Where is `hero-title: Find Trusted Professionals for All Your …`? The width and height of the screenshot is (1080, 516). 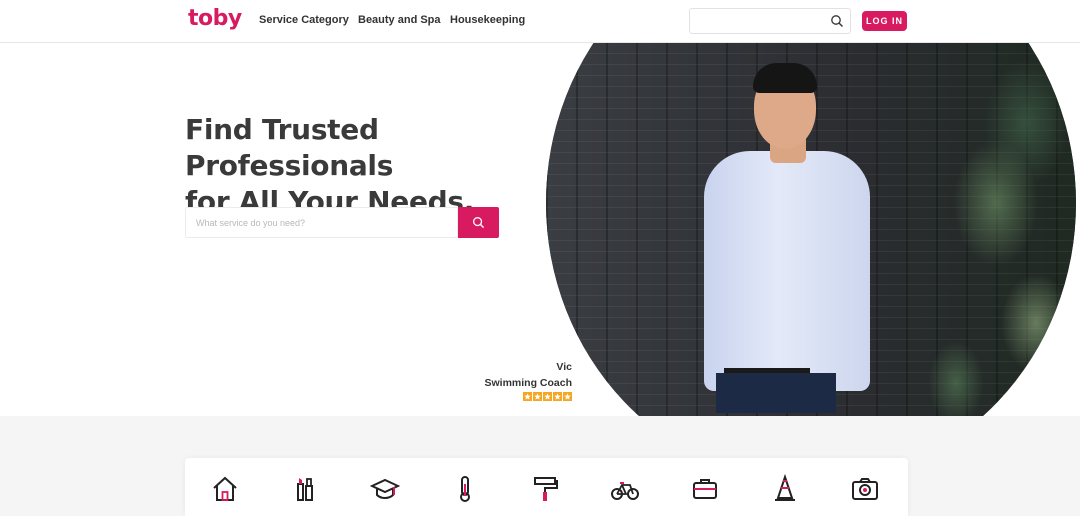 hero-title: Find Trusted Professionals for All Your … is located at coordinates (370, 166).